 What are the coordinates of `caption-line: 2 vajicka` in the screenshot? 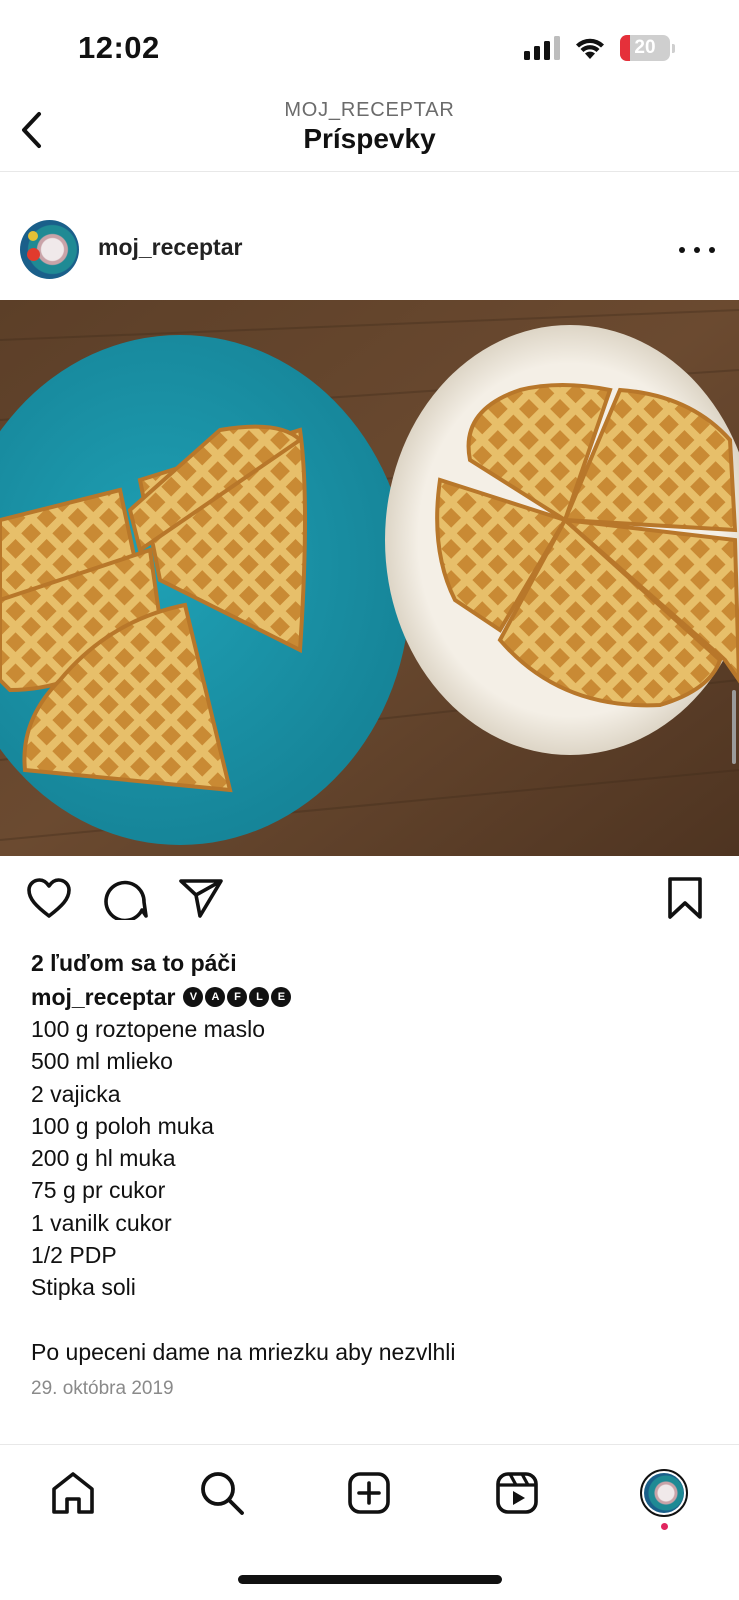 It's located at (76, 1093).